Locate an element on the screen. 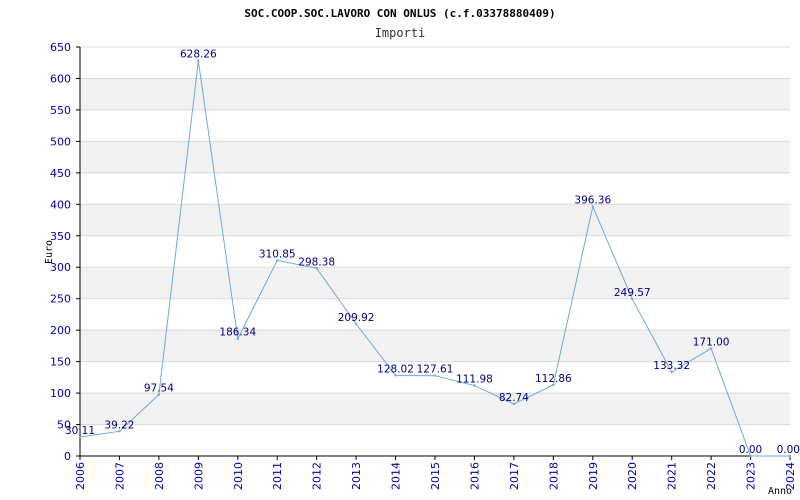  y-tick-label: 250 is located at coordinates (60, 299).